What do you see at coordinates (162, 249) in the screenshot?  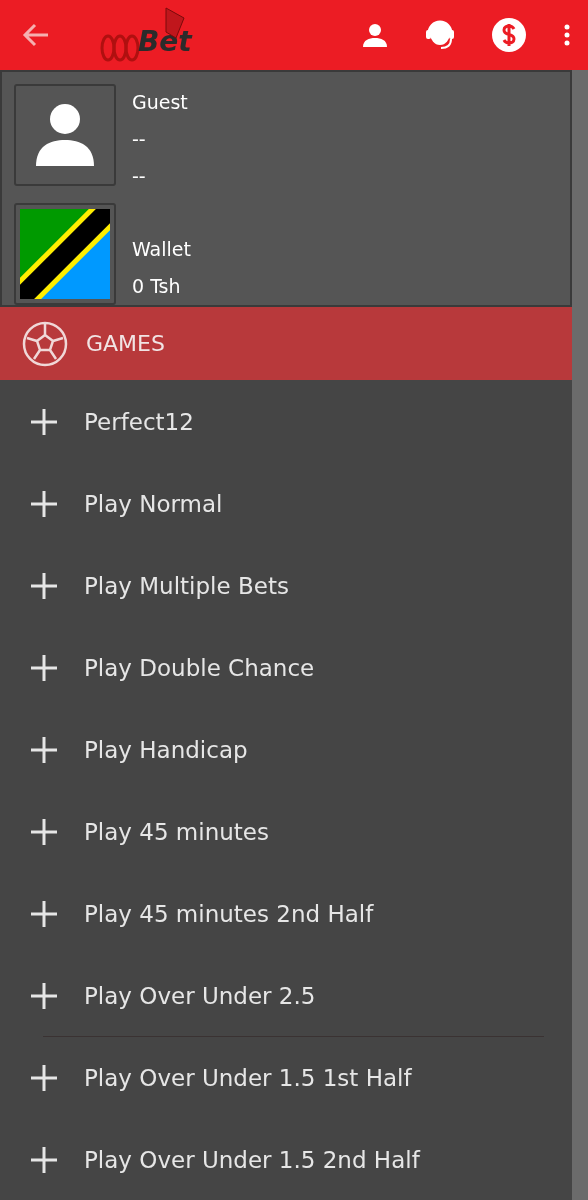 I see `wallet-label: Wallet` at bounding box center [162, 249].